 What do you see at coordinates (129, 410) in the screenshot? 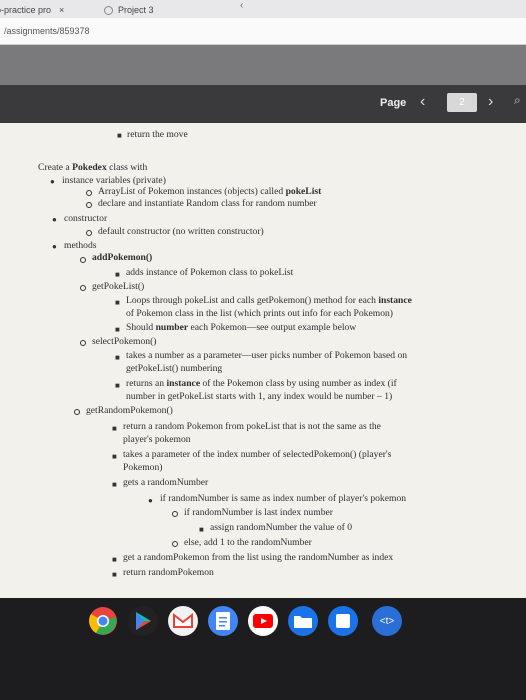
I see `doc-line: getRandomPokemon()` at bounding box center [129, 410].